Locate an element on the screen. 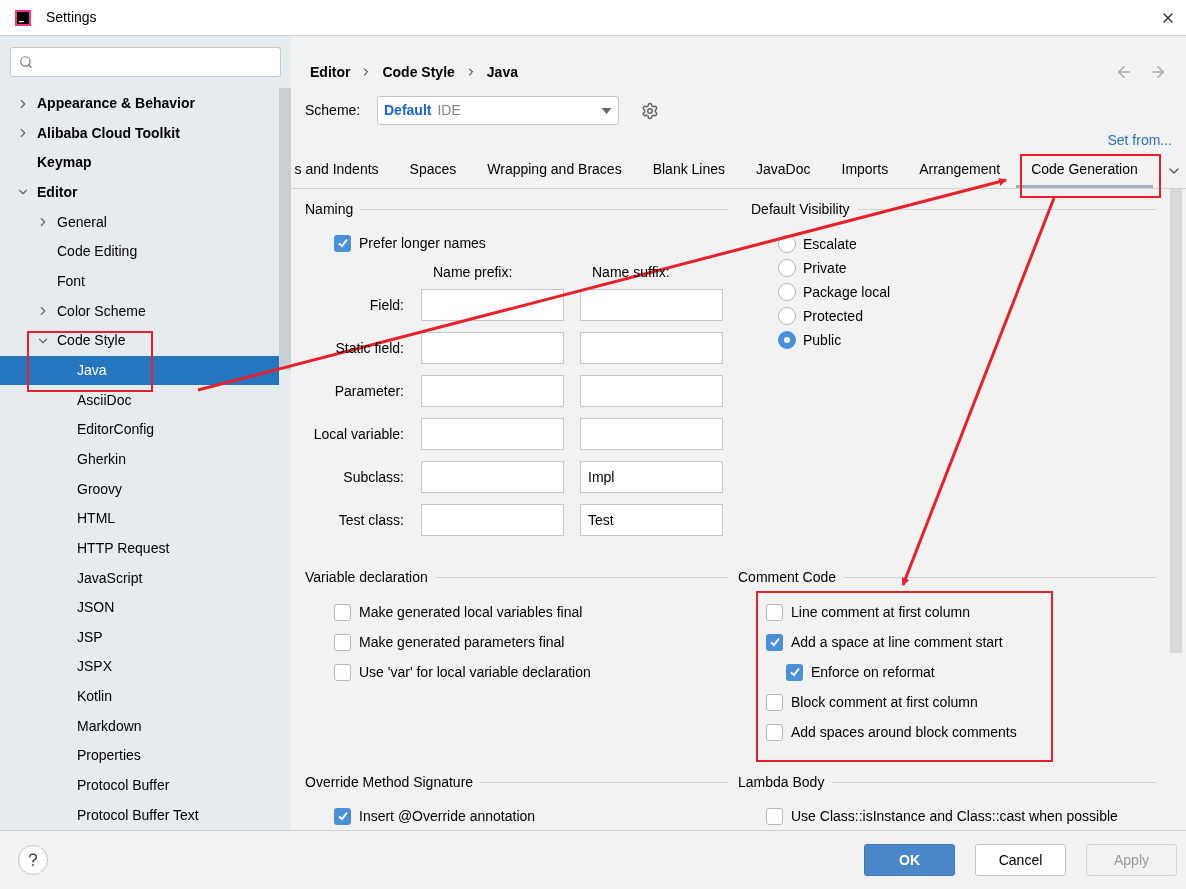 The height and width of the screenshot is (889, 1186). dropdown-arrow-icon is located at coordinates (606, 110).